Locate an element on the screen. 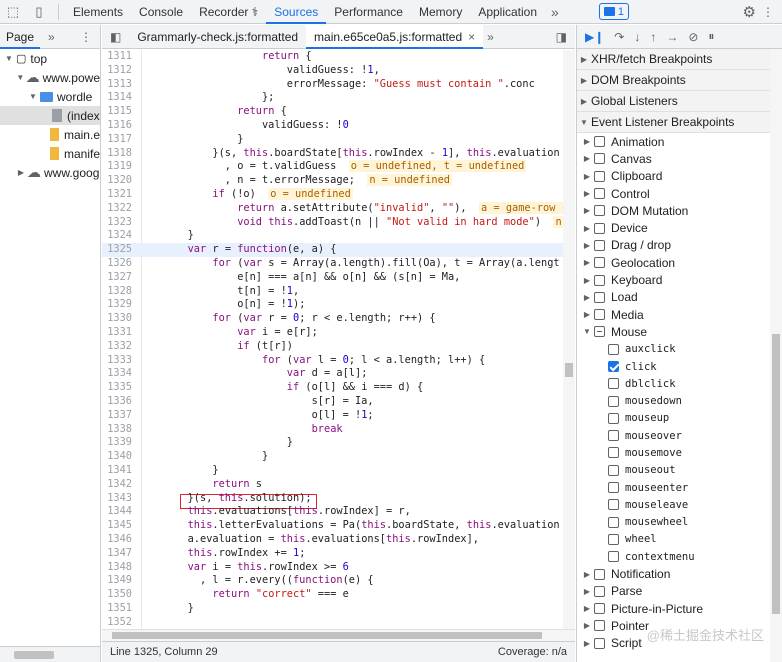 The width and height of the screenshot is (782, 662). settings-gear-icon: ⚙ is located at coordinates (749, 12).